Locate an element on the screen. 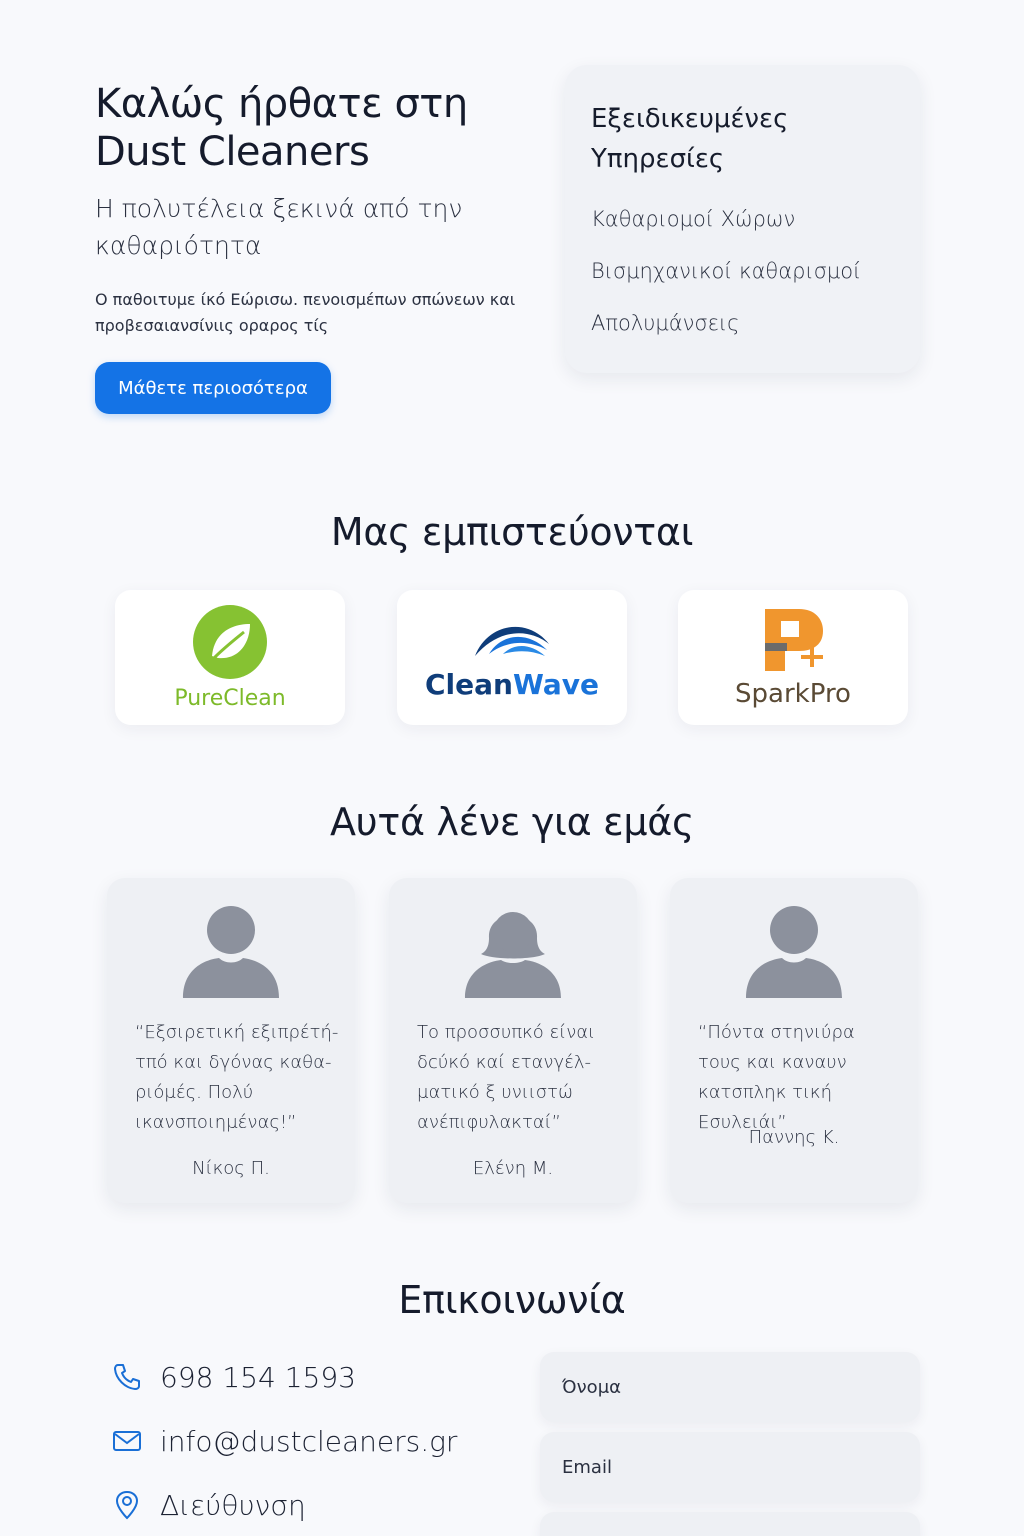 This screenshot has width=1024, height=1536. contact-email: info@dustcleaners.gr is located at coordinates (284, 1441).